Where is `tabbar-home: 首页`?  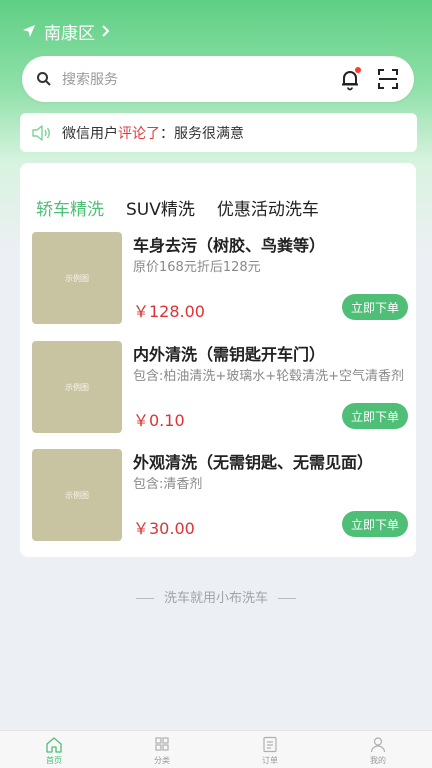 tabbar-home: 首页 is located at coordinates (54, 749).